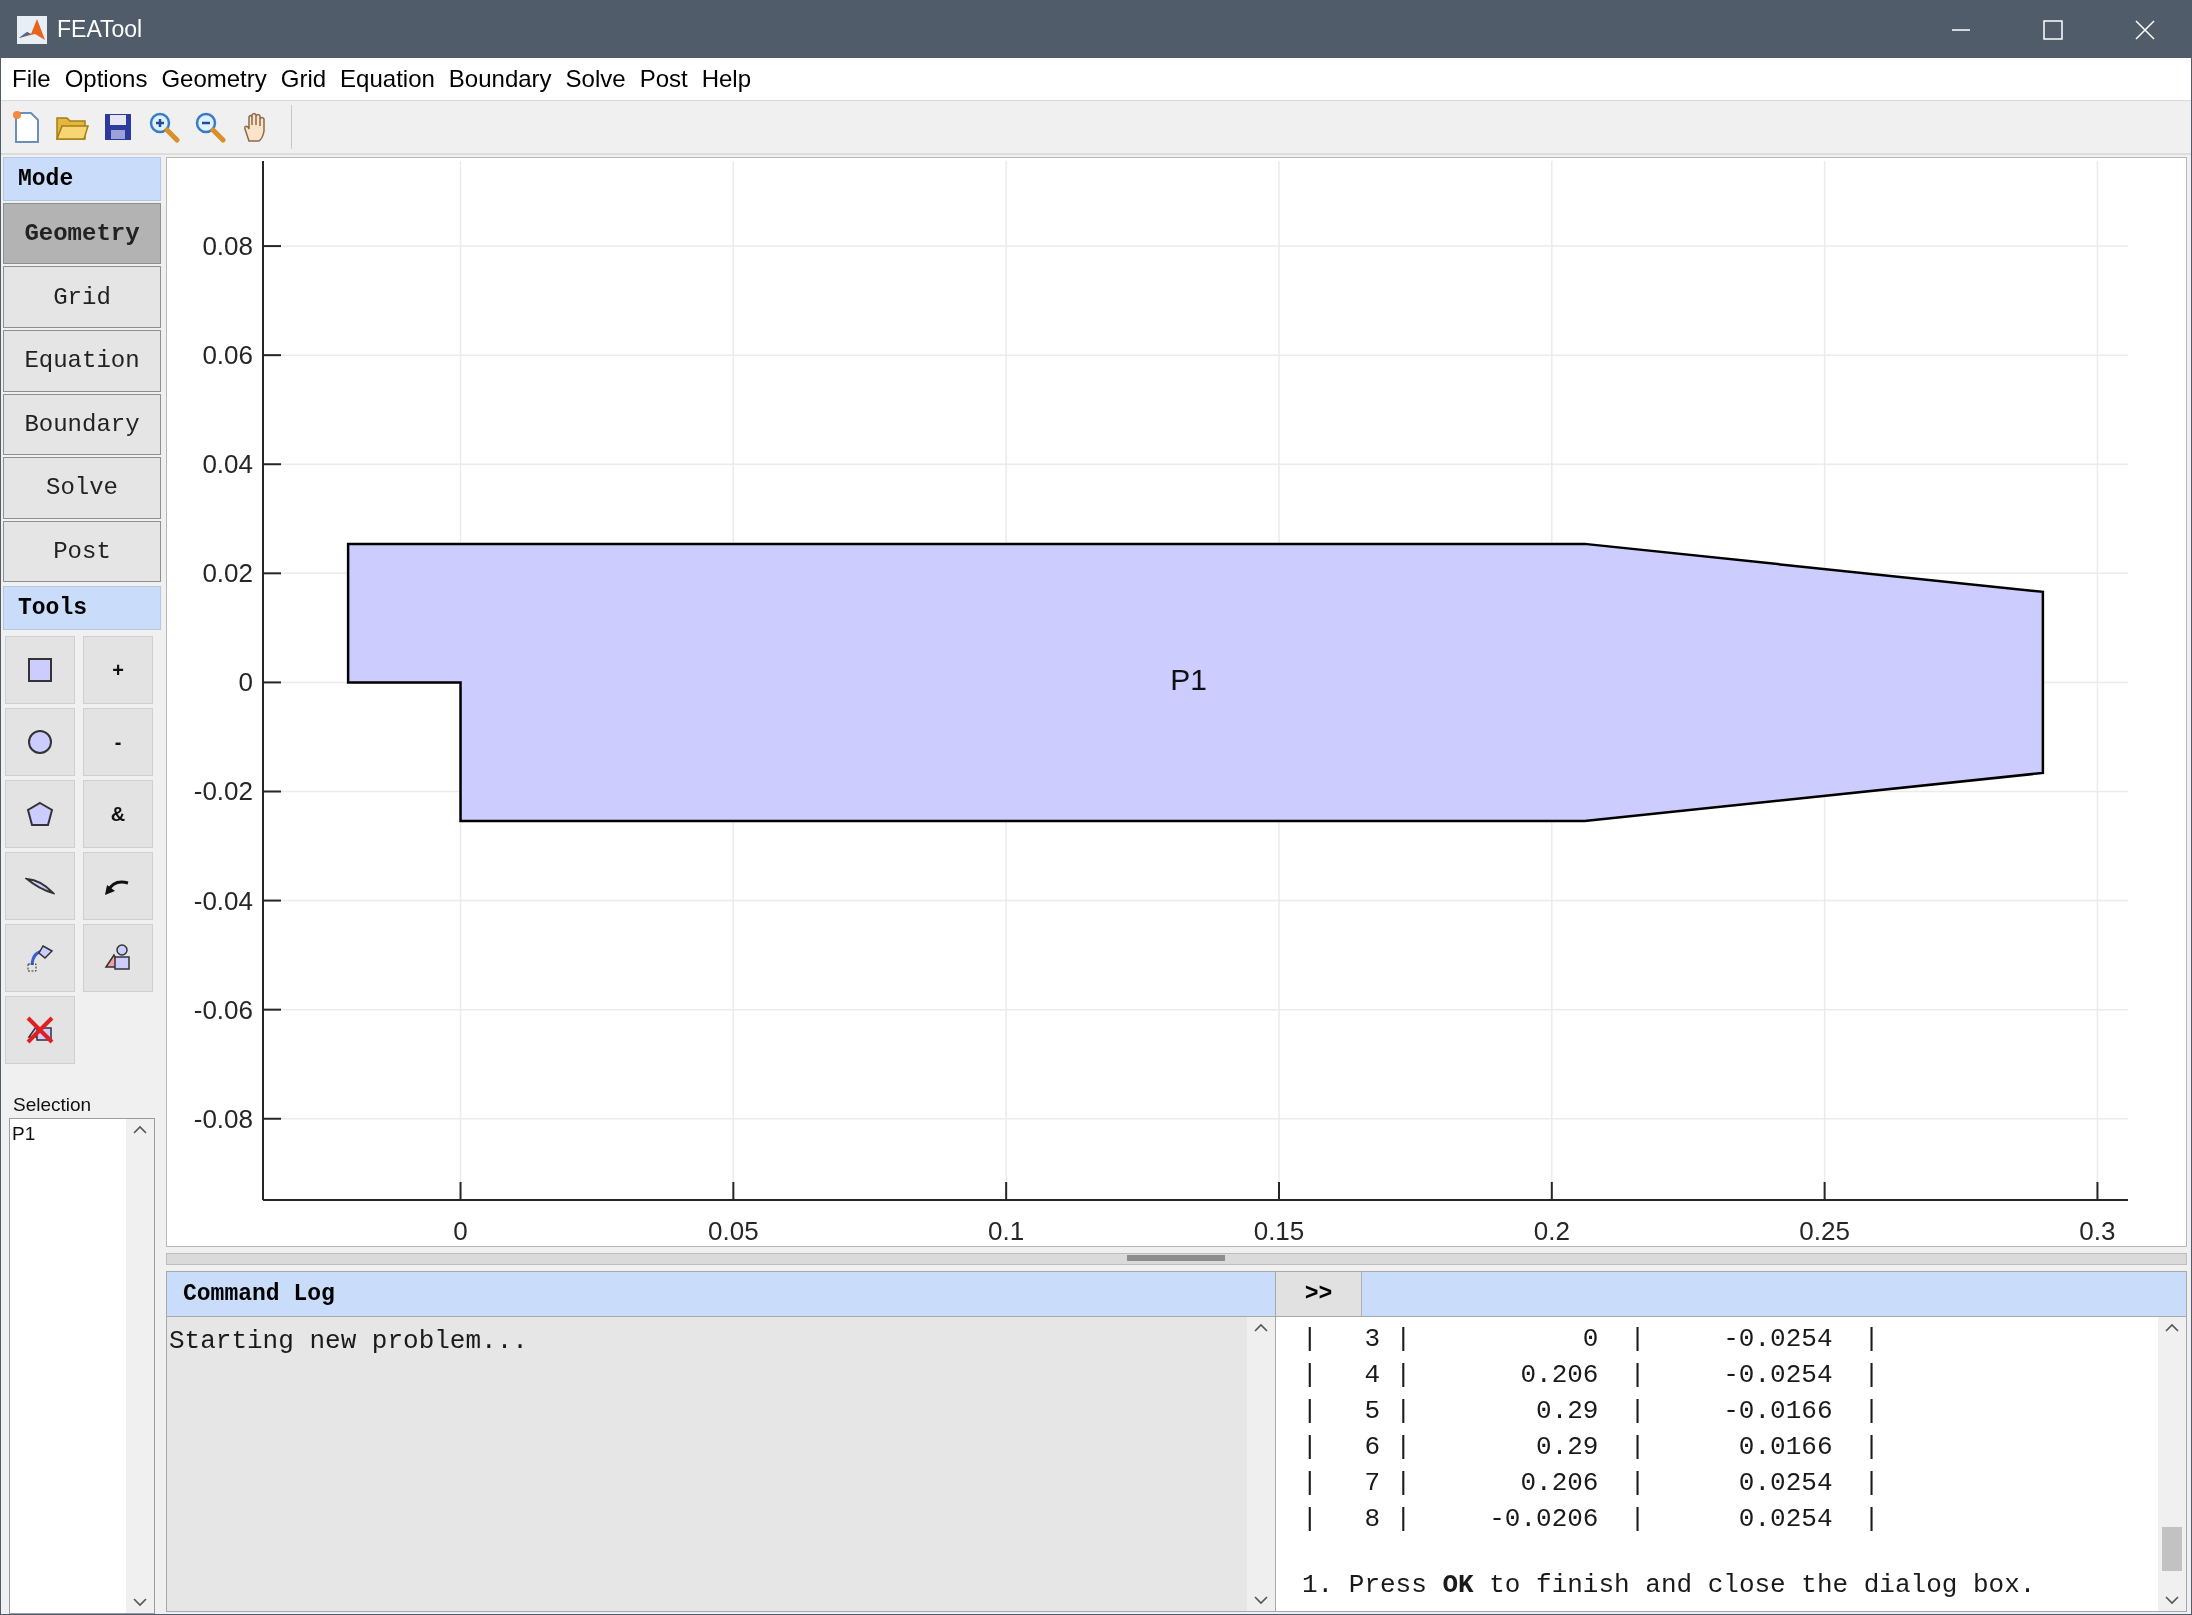 Image resolution: width=2192 pixels, height=1615 pixels. Describe the element at coordinates (53, 1105) in the screenshot. I see `selection-label: Selection` at that location.